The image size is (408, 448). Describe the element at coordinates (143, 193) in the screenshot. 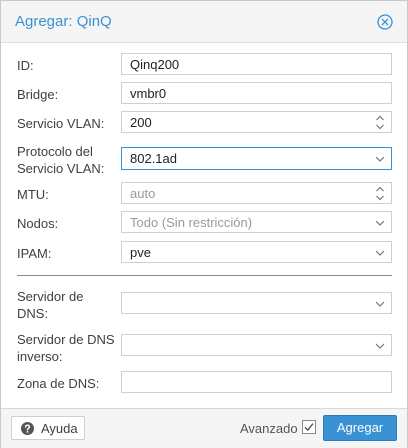

I see `mtu-placeholder: auto` at that location.